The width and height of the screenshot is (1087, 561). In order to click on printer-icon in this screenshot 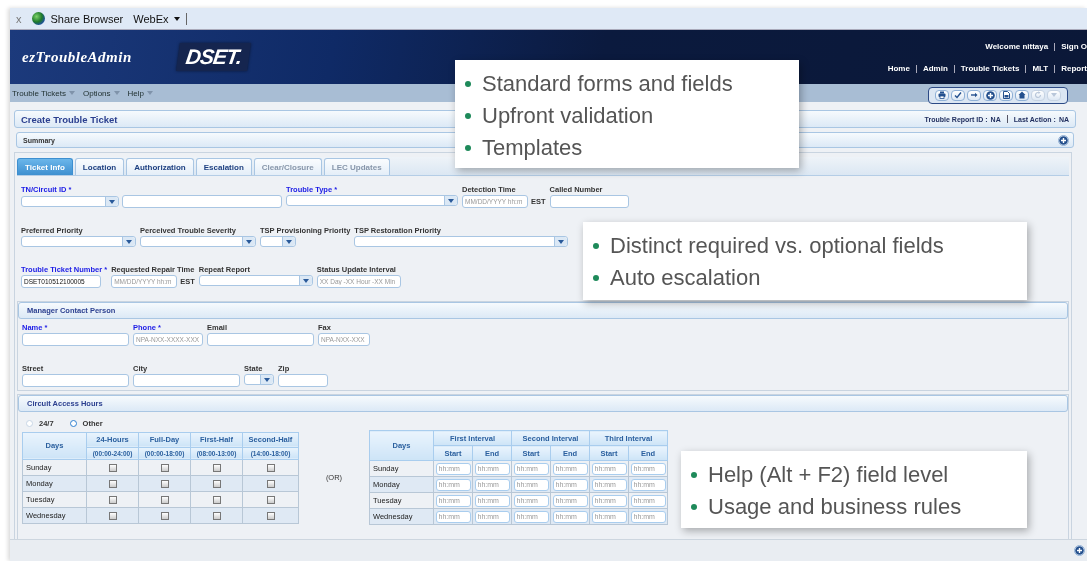, I will do `click(942, 95)`.